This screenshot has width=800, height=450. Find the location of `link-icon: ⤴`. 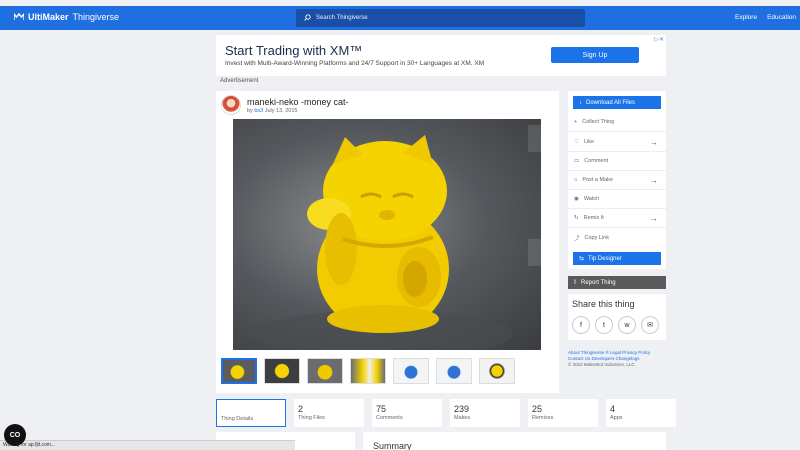

link-icon: ⤴ is located at coordinates (577, 238).